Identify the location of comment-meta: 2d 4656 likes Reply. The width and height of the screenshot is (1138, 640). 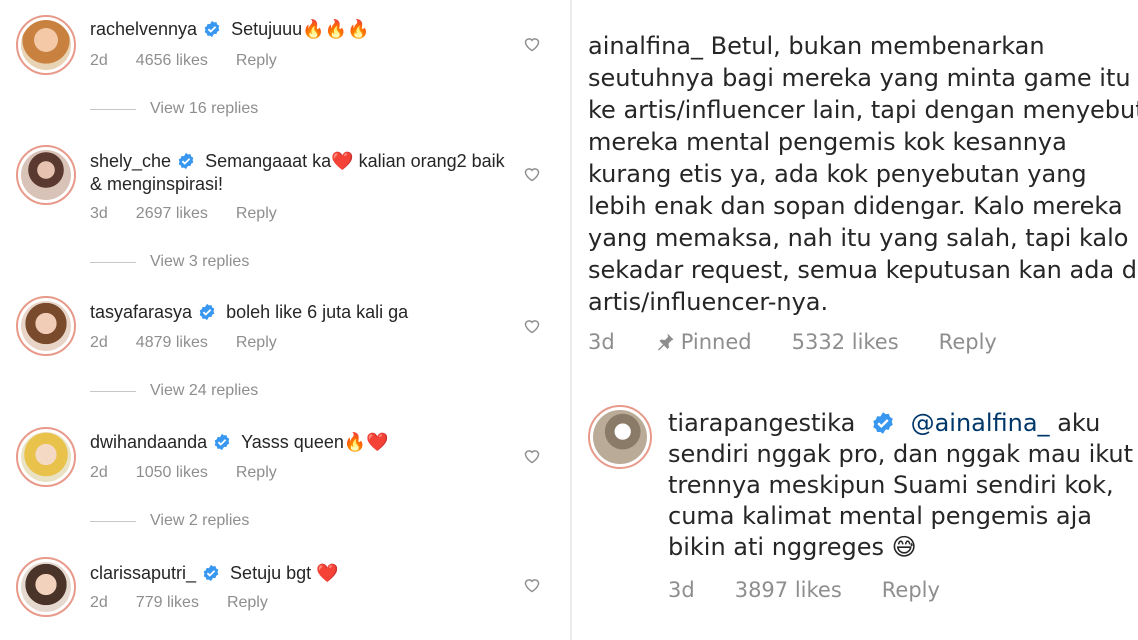
(197, 61).